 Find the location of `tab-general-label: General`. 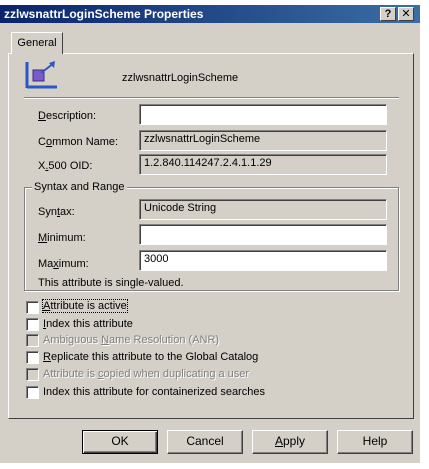

tab-general-label: General is located at coordinates (37, 43).